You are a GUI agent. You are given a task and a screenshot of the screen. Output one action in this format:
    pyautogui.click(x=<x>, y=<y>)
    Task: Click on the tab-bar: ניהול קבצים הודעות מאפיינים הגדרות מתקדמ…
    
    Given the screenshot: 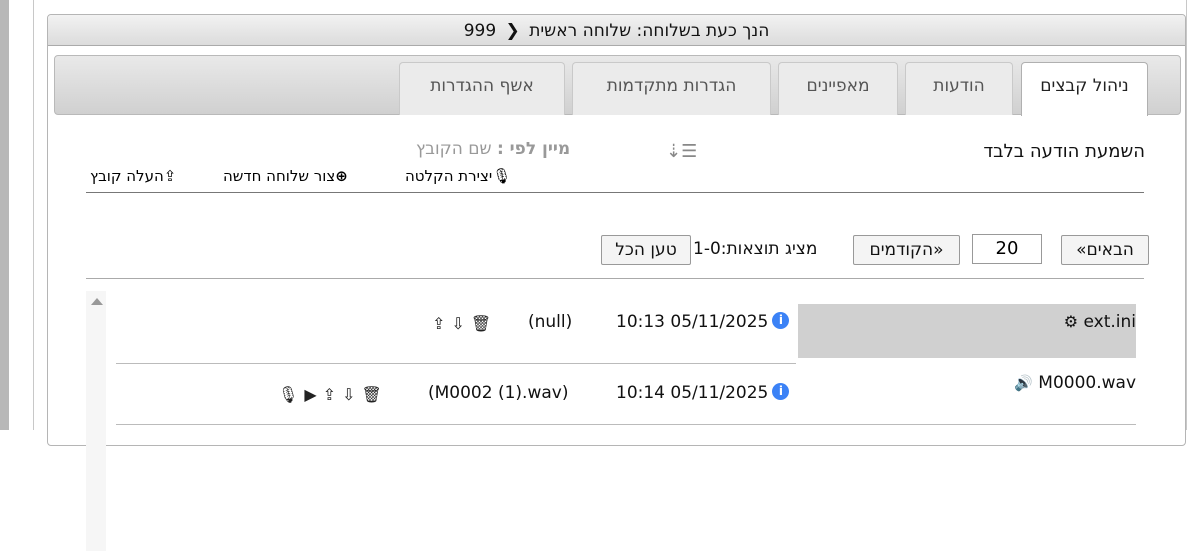 What is the action you would take?
    pyautogui.click(x=617, y=85)
    